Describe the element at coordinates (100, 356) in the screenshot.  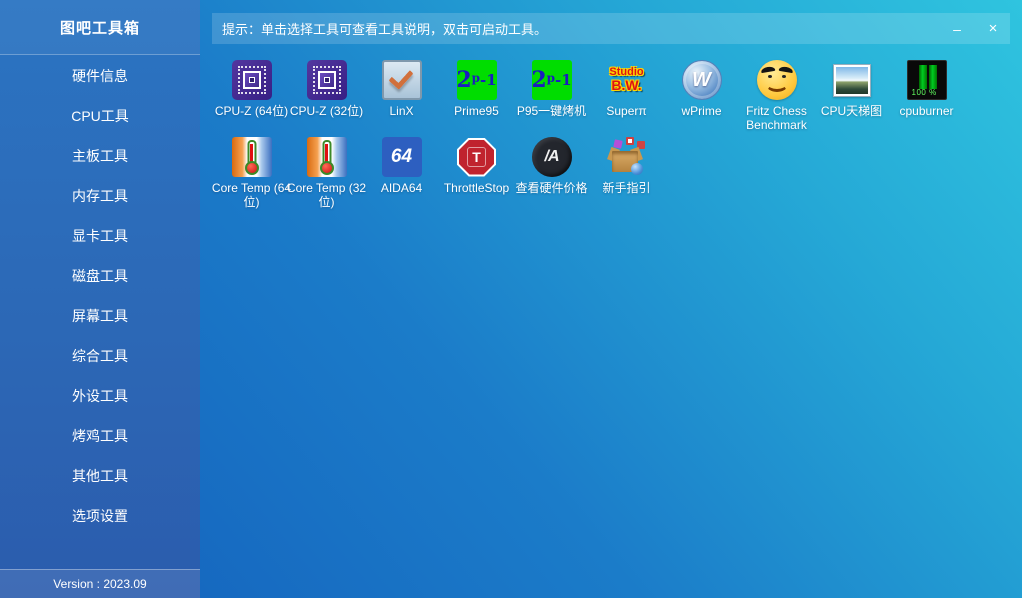
I see `sidebar-item-general-tools: 综合工具` at that location.